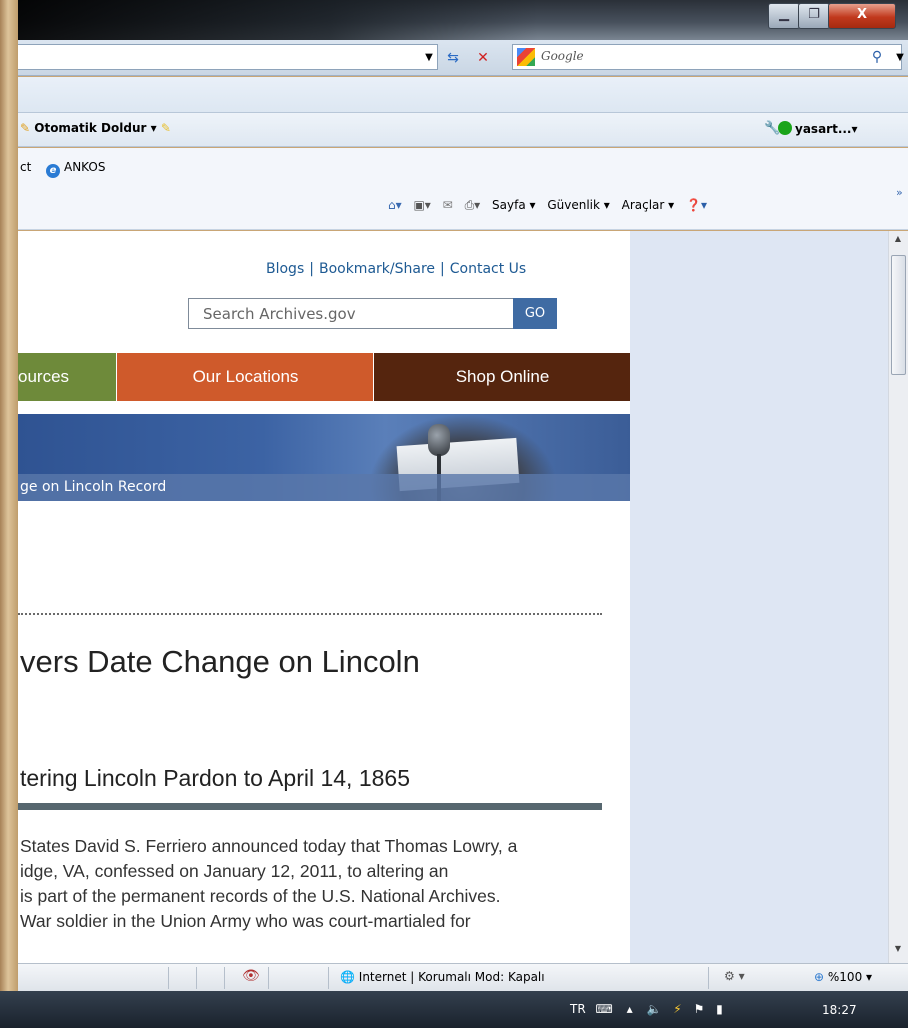 Image resolution: width=908 pixels, height=1028 pixels. I want to click on address-bar-row: ▼ ⇆ ✕ Google ⚲ ▼, so click(463, 58).